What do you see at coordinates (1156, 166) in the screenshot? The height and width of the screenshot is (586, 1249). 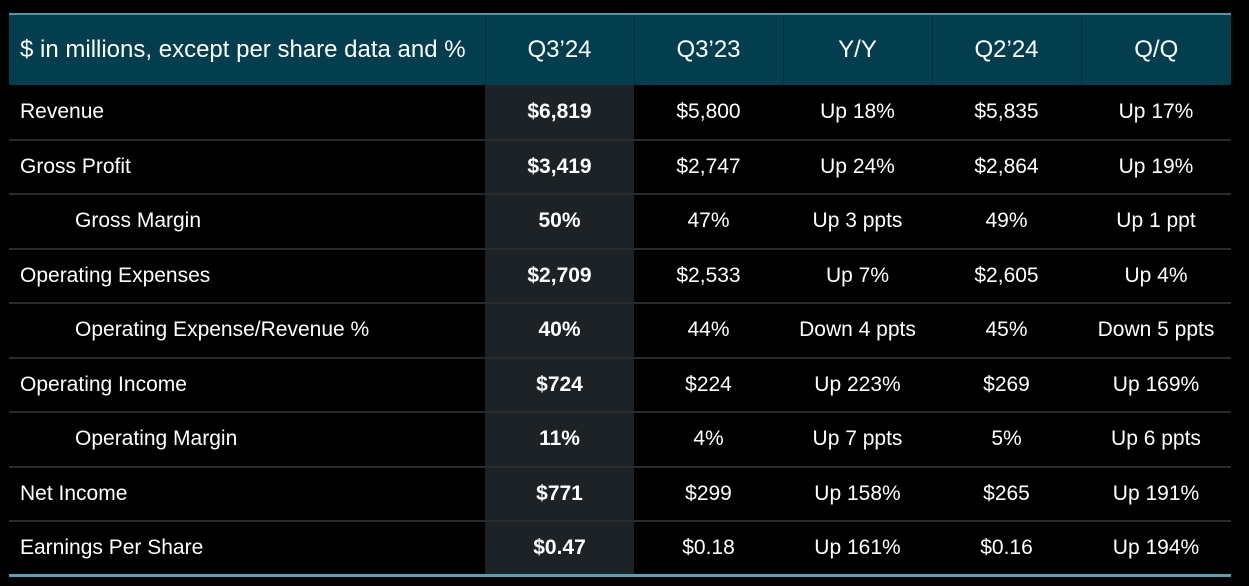 I see `cell-qoq: Up 19%` at bounding box center [1156, 166].